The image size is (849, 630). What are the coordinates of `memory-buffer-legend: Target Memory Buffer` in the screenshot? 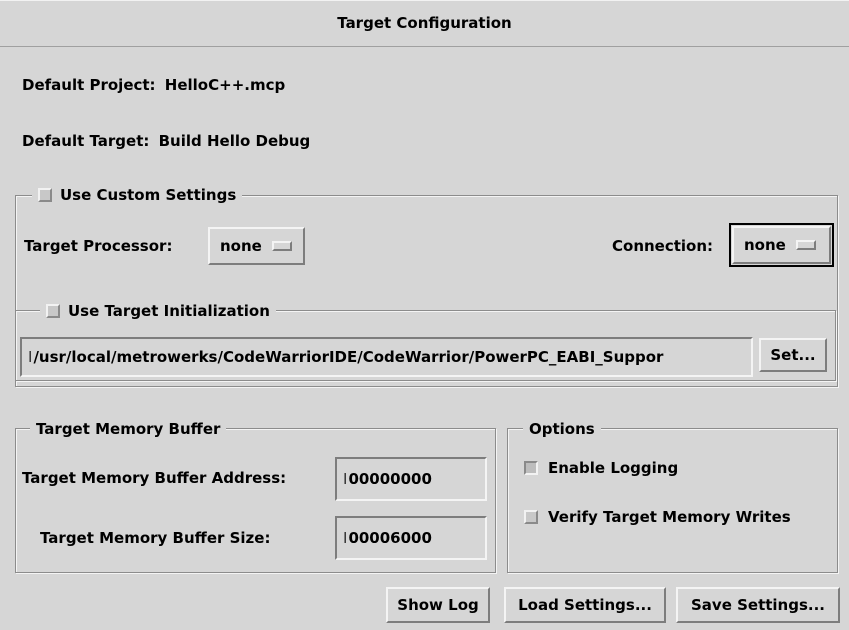 It's located at (128, 429).